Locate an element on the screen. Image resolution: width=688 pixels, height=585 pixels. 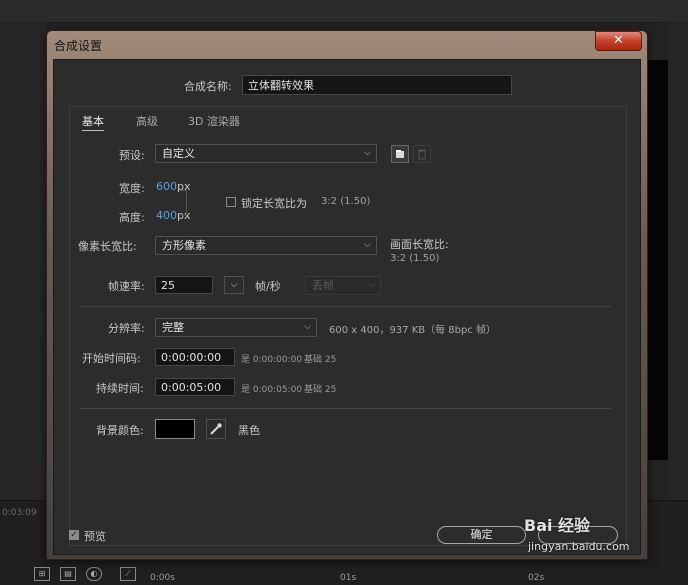
watermark-logo: Bai 经验 is located at coordinates (557, 525).